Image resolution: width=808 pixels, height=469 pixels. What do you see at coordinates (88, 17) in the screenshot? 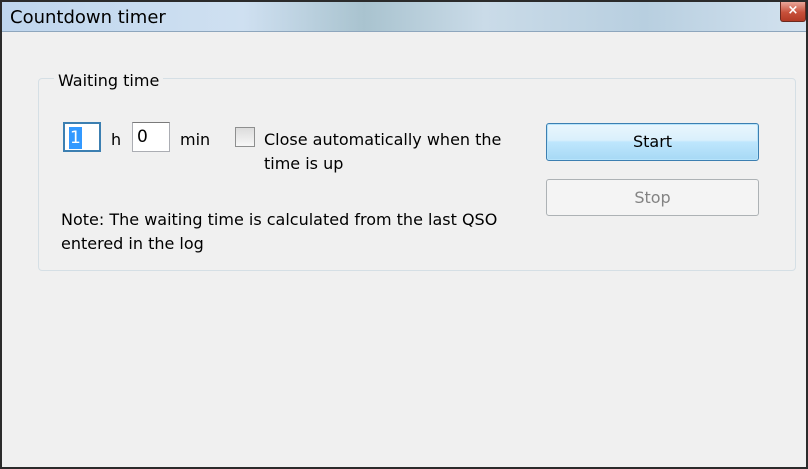
I see `window-title: Countdown timer` at bounding box center [88, 17].